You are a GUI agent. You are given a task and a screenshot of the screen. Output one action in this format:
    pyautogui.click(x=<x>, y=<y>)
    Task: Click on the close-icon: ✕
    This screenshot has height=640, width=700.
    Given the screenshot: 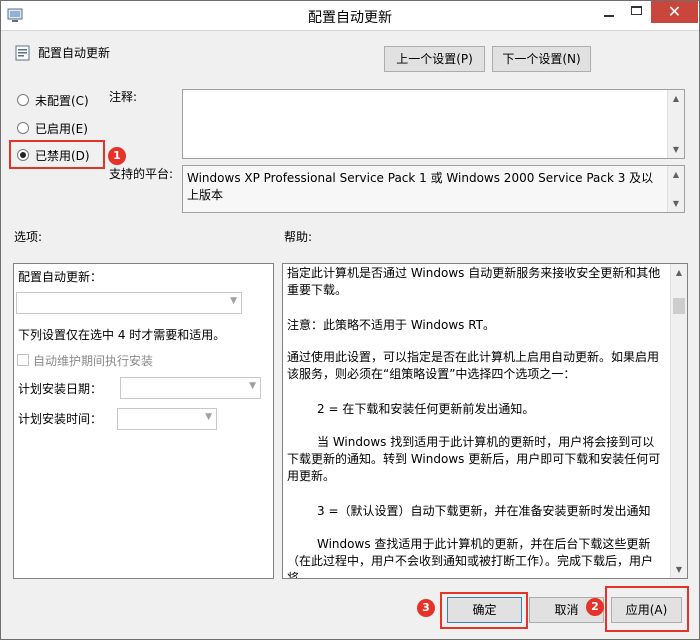 What is the action you would take?
    pyautogui.click(x=674, y=11)
    